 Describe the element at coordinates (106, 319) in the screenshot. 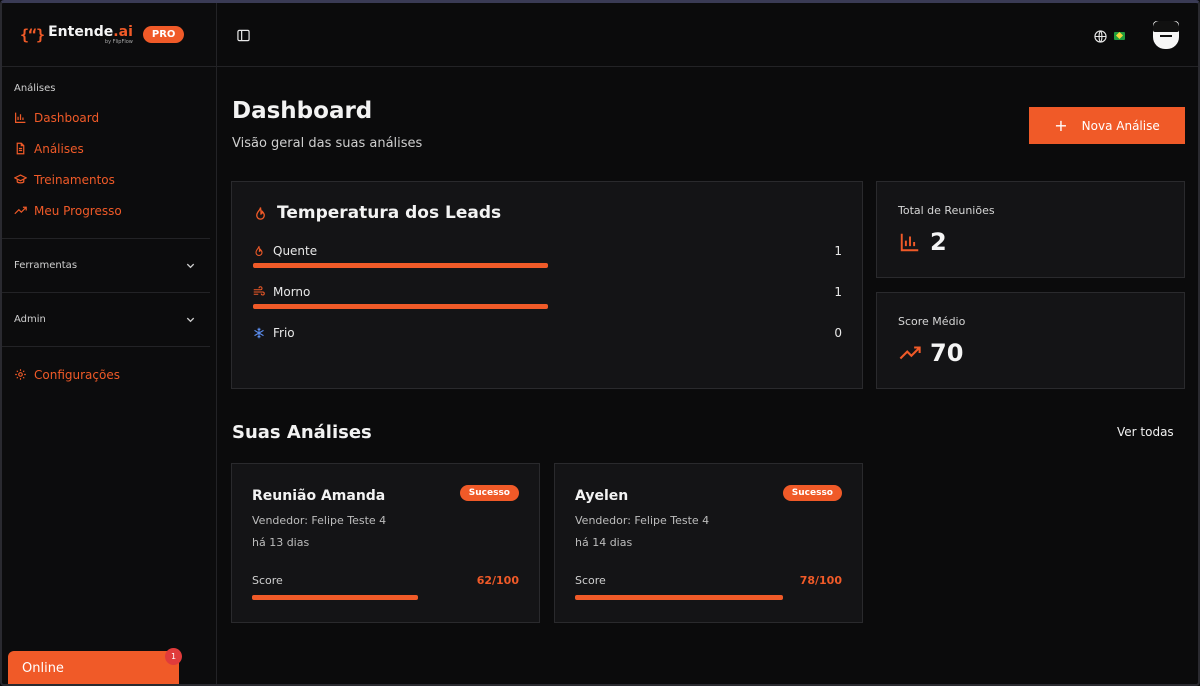

I see `sidebar-group-admin: Admin` at that location.